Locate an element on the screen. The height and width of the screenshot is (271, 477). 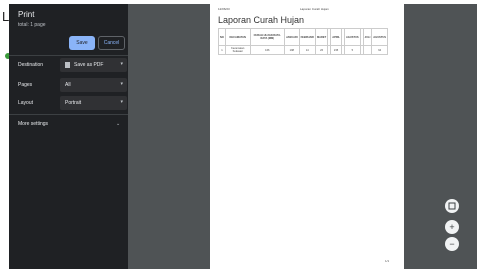
sheet-count: total: 1 page is located at coordinates (32, 25).